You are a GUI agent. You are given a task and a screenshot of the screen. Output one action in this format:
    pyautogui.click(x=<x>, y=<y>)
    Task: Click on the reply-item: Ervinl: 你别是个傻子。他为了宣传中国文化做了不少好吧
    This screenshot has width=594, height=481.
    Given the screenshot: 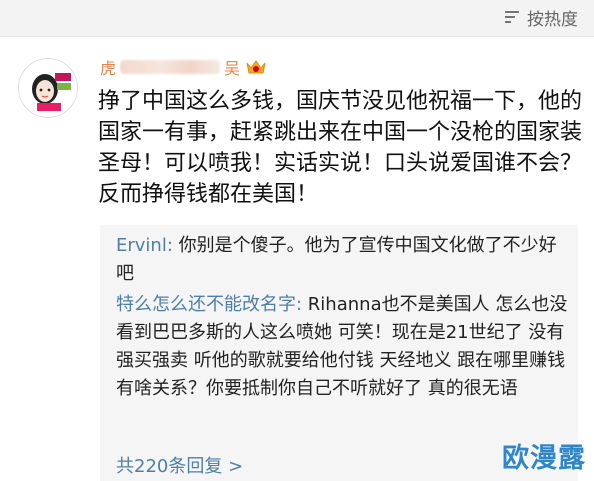 What is the action you would take?
    pyautogui.click(x=342, y=260)
    